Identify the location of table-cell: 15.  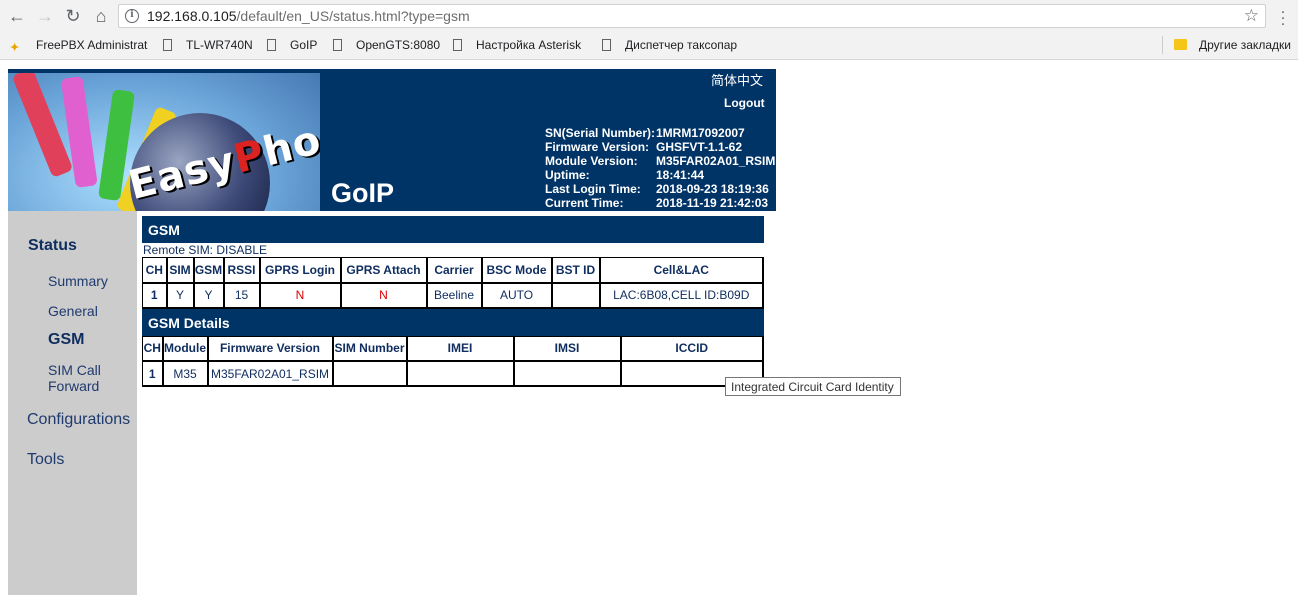
(242, 295).